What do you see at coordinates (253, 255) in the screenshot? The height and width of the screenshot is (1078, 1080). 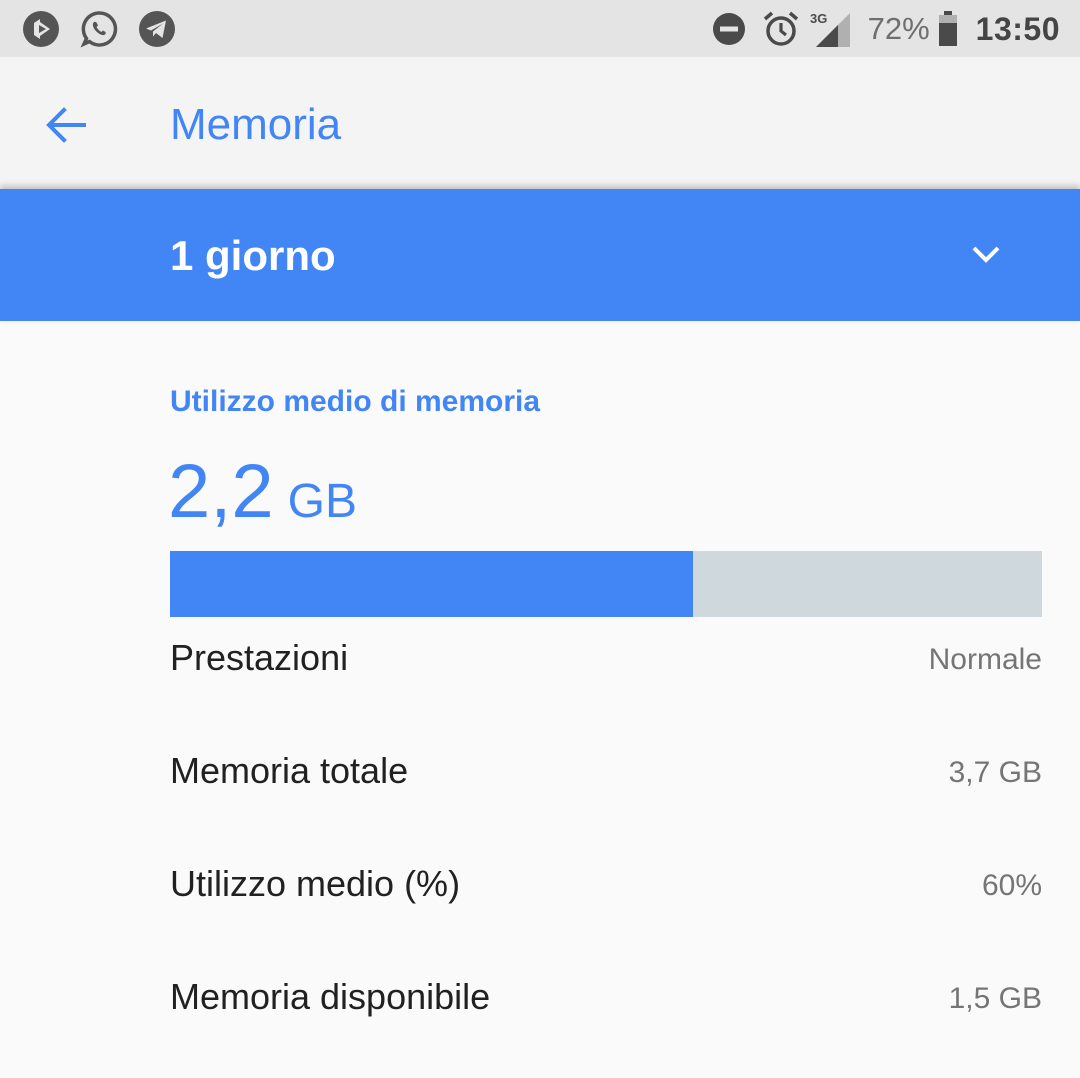 I see `period-selector-value: 1 giorno` at bounding box center [253, 255].